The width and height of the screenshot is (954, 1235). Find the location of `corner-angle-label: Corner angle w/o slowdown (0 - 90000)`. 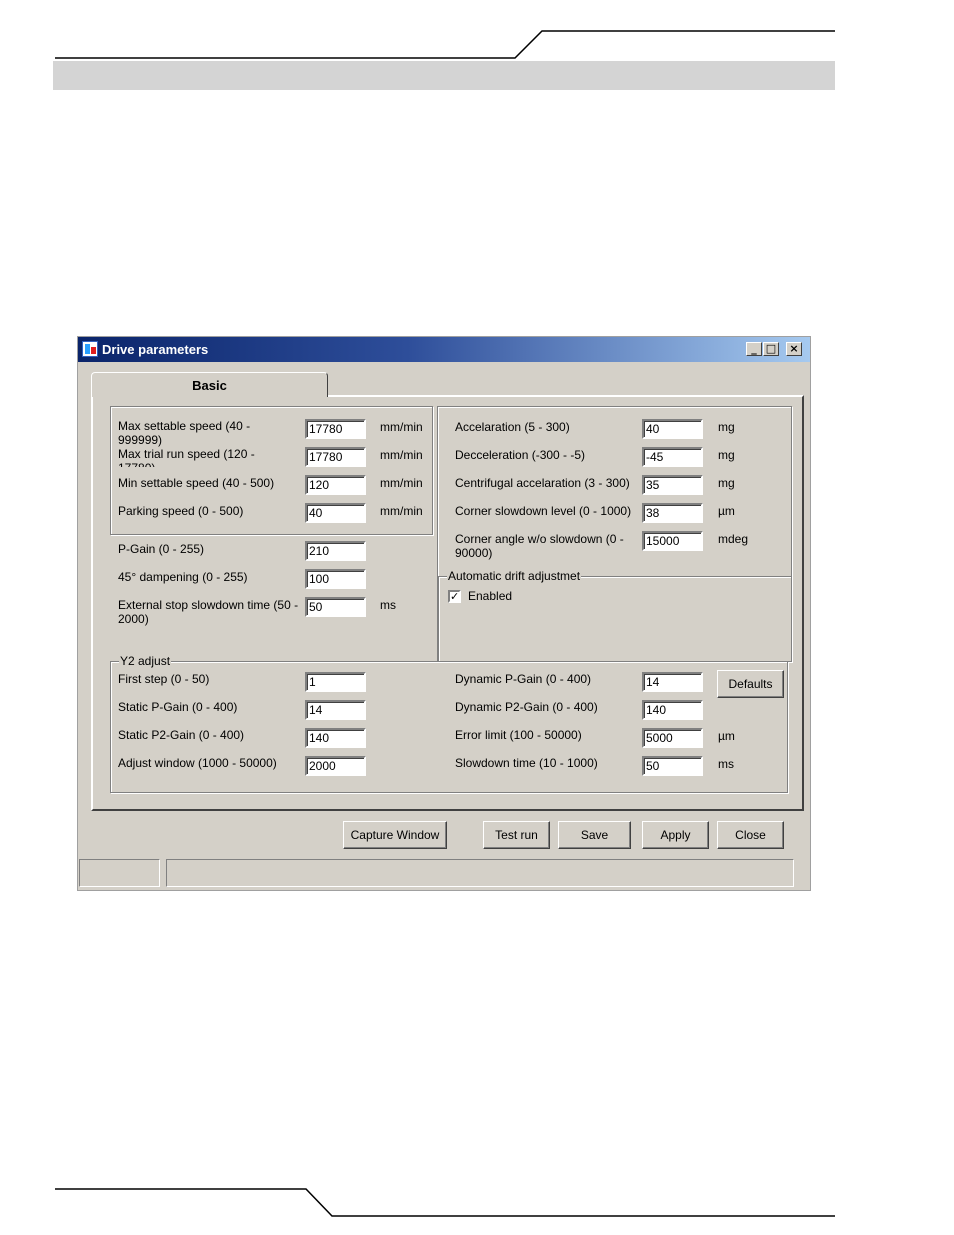

corner-angle-label: Corner angle w/o slowdown (0 - 90000) is located at coordinates (539, 546).